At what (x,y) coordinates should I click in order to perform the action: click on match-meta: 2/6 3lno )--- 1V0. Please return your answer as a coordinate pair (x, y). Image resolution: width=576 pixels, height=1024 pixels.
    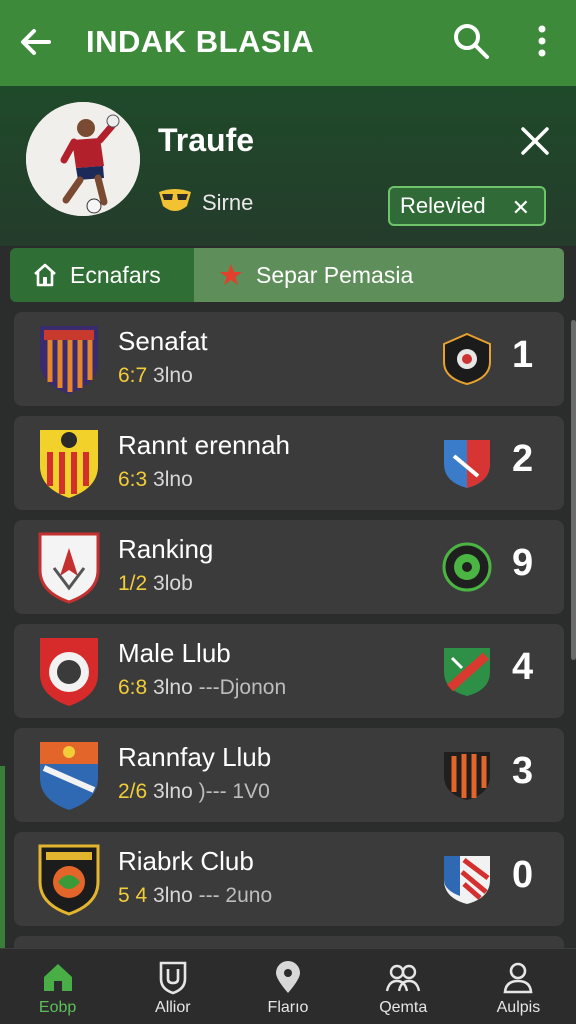
    Looking at the image, I should click on (194, 792).